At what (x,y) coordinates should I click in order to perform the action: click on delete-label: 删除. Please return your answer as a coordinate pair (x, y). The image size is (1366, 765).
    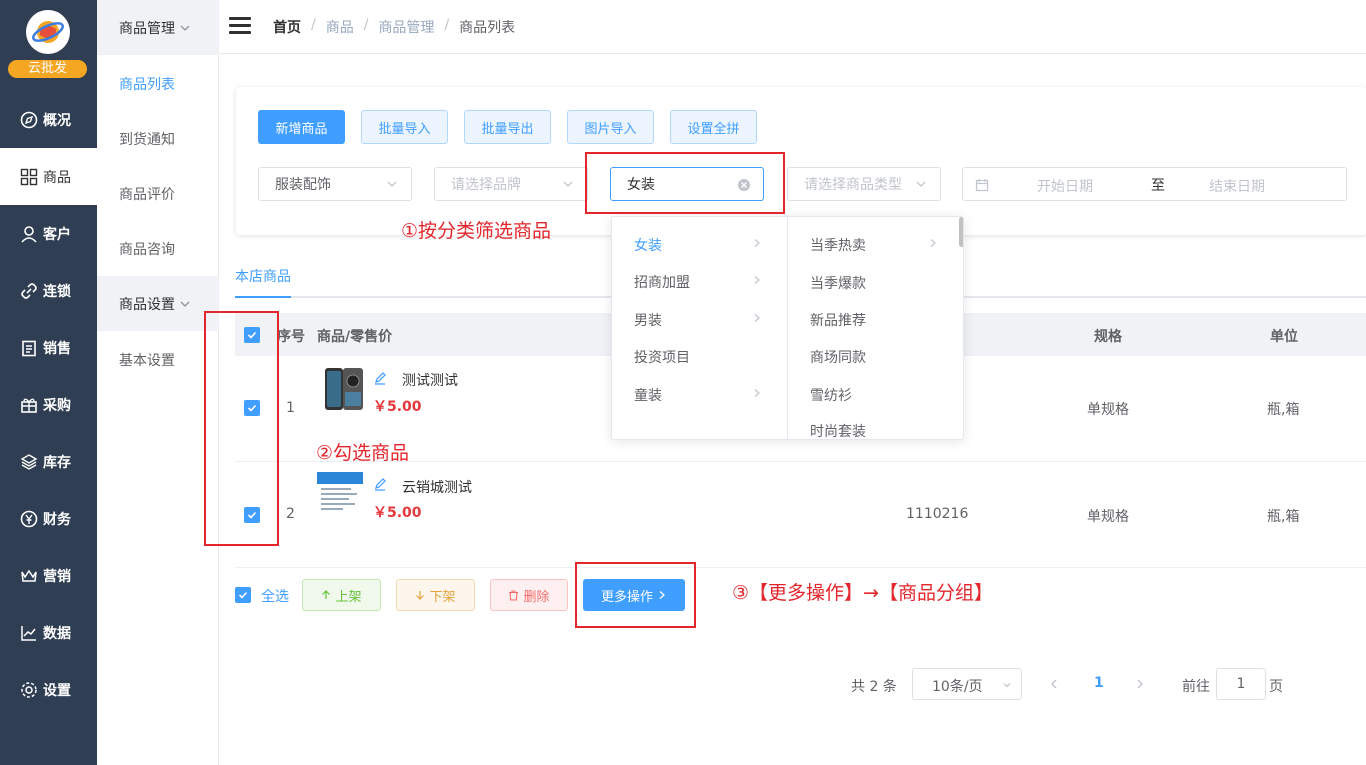
    Looking at the image, I should click on (536, 597).